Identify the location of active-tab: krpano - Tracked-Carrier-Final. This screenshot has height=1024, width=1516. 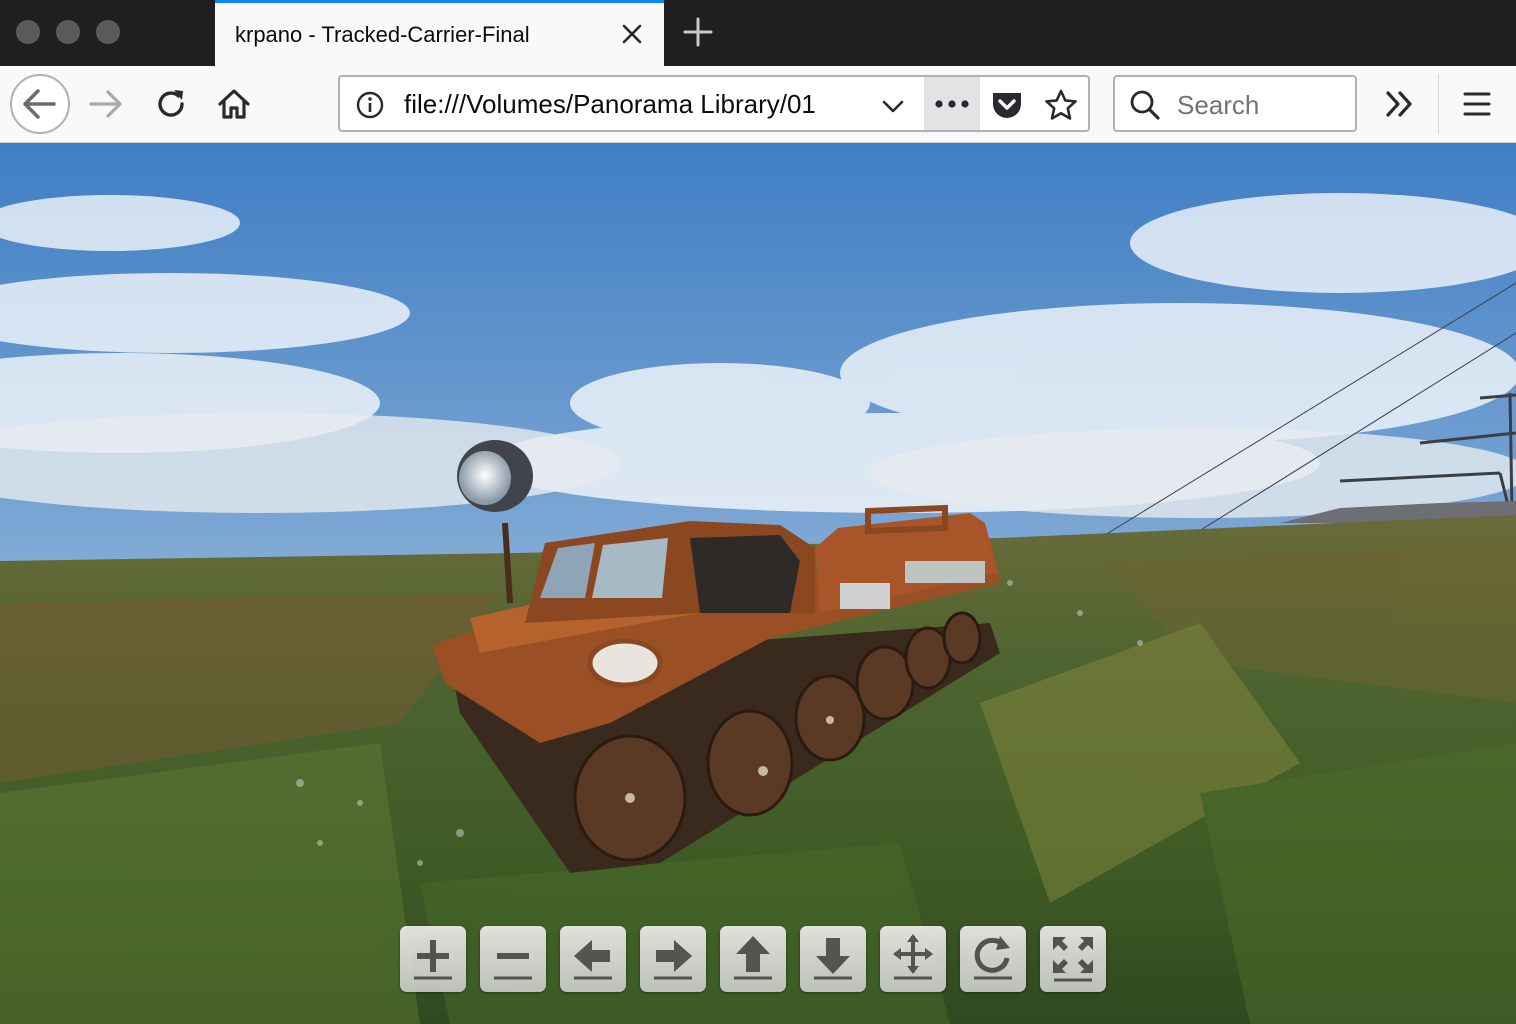
(439, 33).